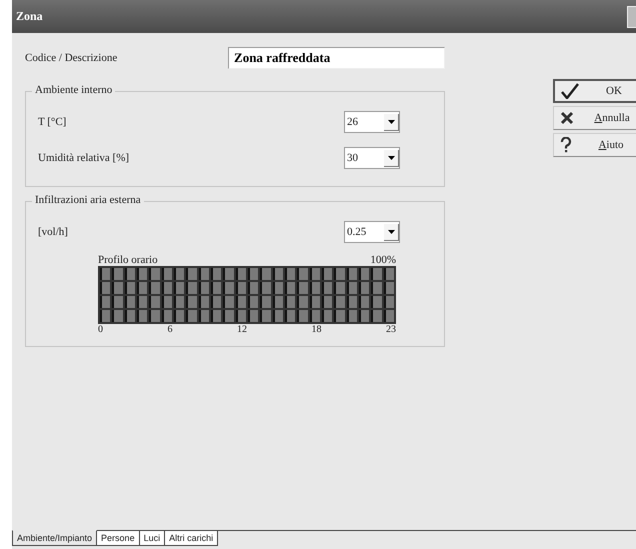  What do you see at coordinates (336, 58) in the screenshot?
I see `description-field: Zona raffreddata` at bounding box center [336, 58].